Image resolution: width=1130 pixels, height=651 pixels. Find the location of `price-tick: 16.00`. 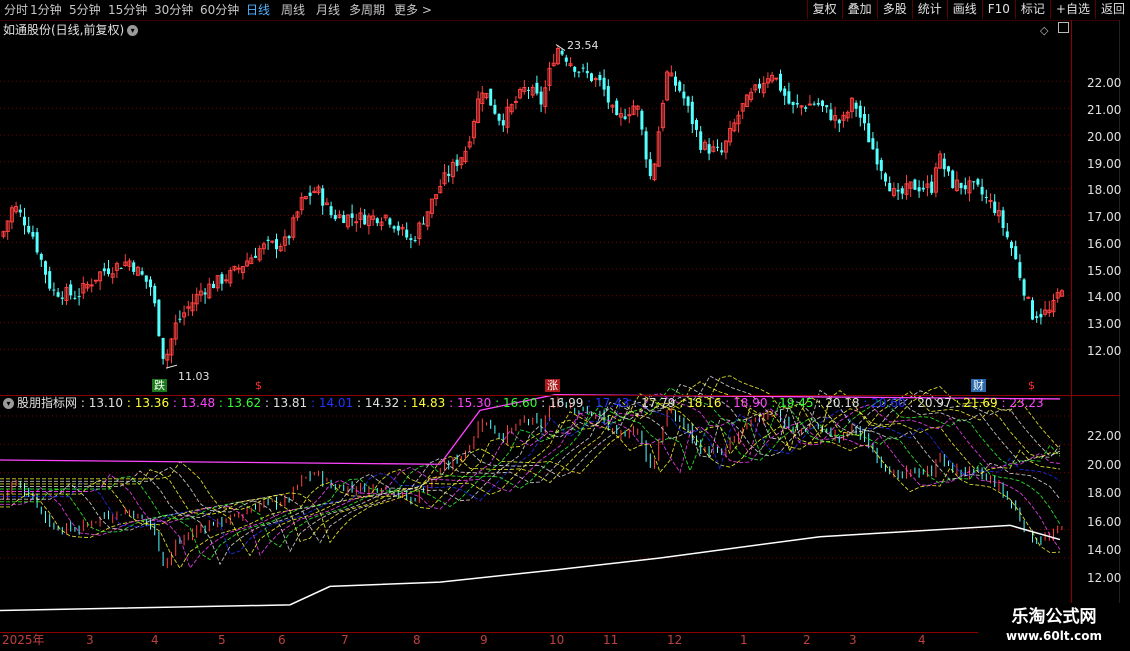

price-tick: 16.00 is located at coordinates (1104, 244).